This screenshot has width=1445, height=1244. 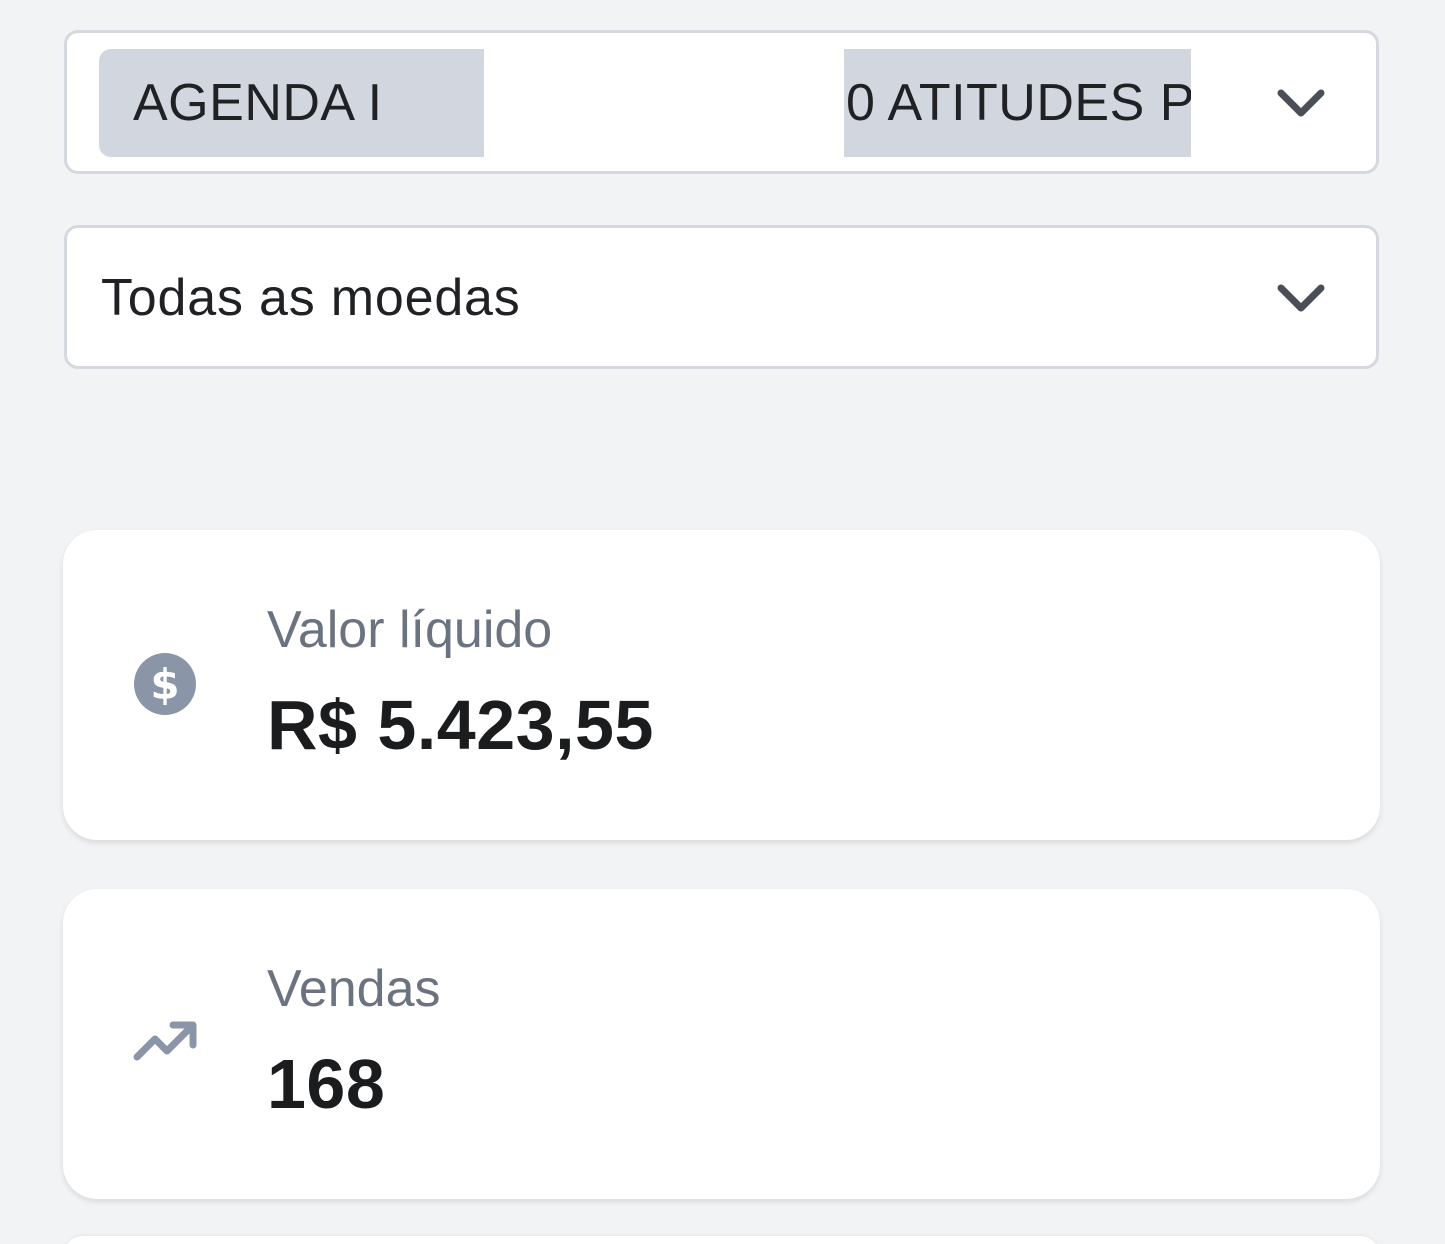 I want to click on product-select-value: AGENDA I 0 ATITUDES PARA, so click(x=645, y=103).